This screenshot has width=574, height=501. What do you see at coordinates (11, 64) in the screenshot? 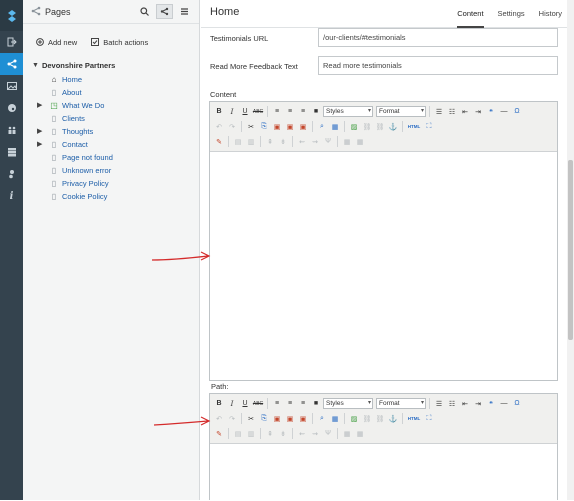
I see `sitetree-icon` at bounding box center [11, 64].